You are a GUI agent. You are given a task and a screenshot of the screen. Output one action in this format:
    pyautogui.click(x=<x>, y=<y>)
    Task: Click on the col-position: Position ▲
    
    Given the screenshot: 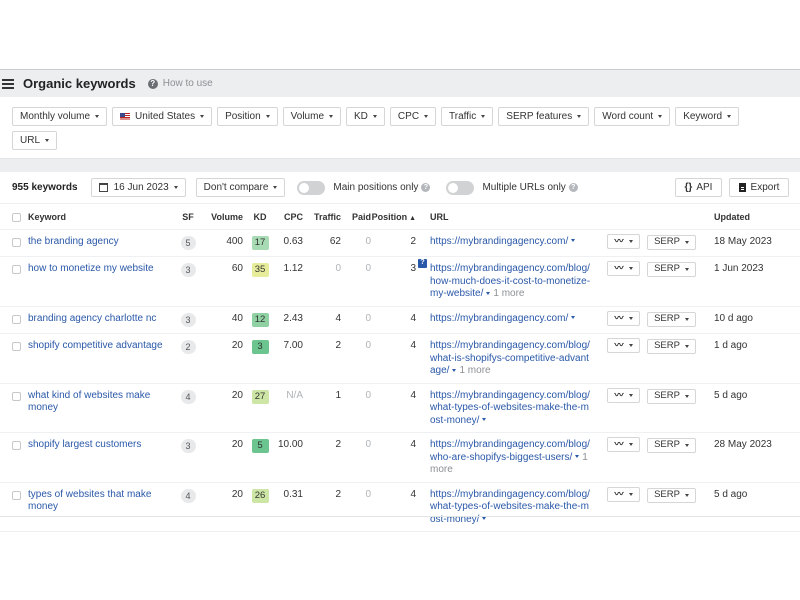 What is the action you would take?
    pyautogui.click(x=393, y=218)
    